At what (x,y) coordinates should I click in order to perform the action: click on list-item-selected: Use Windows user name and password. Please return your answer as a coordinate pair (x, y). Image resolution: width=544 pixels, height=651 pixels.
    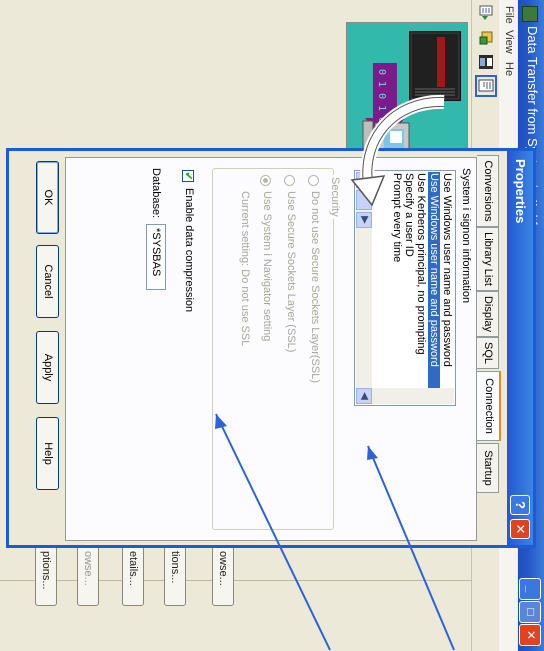
    Looking at the image, I should click on (434, 287).